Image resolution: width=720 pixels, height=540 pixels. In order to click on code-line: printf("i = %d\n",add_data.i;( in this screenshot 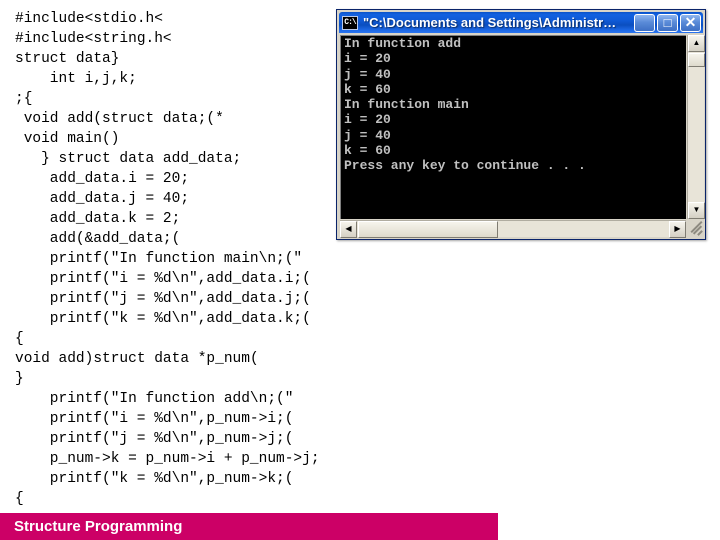, I will do `click(180, 279)`.